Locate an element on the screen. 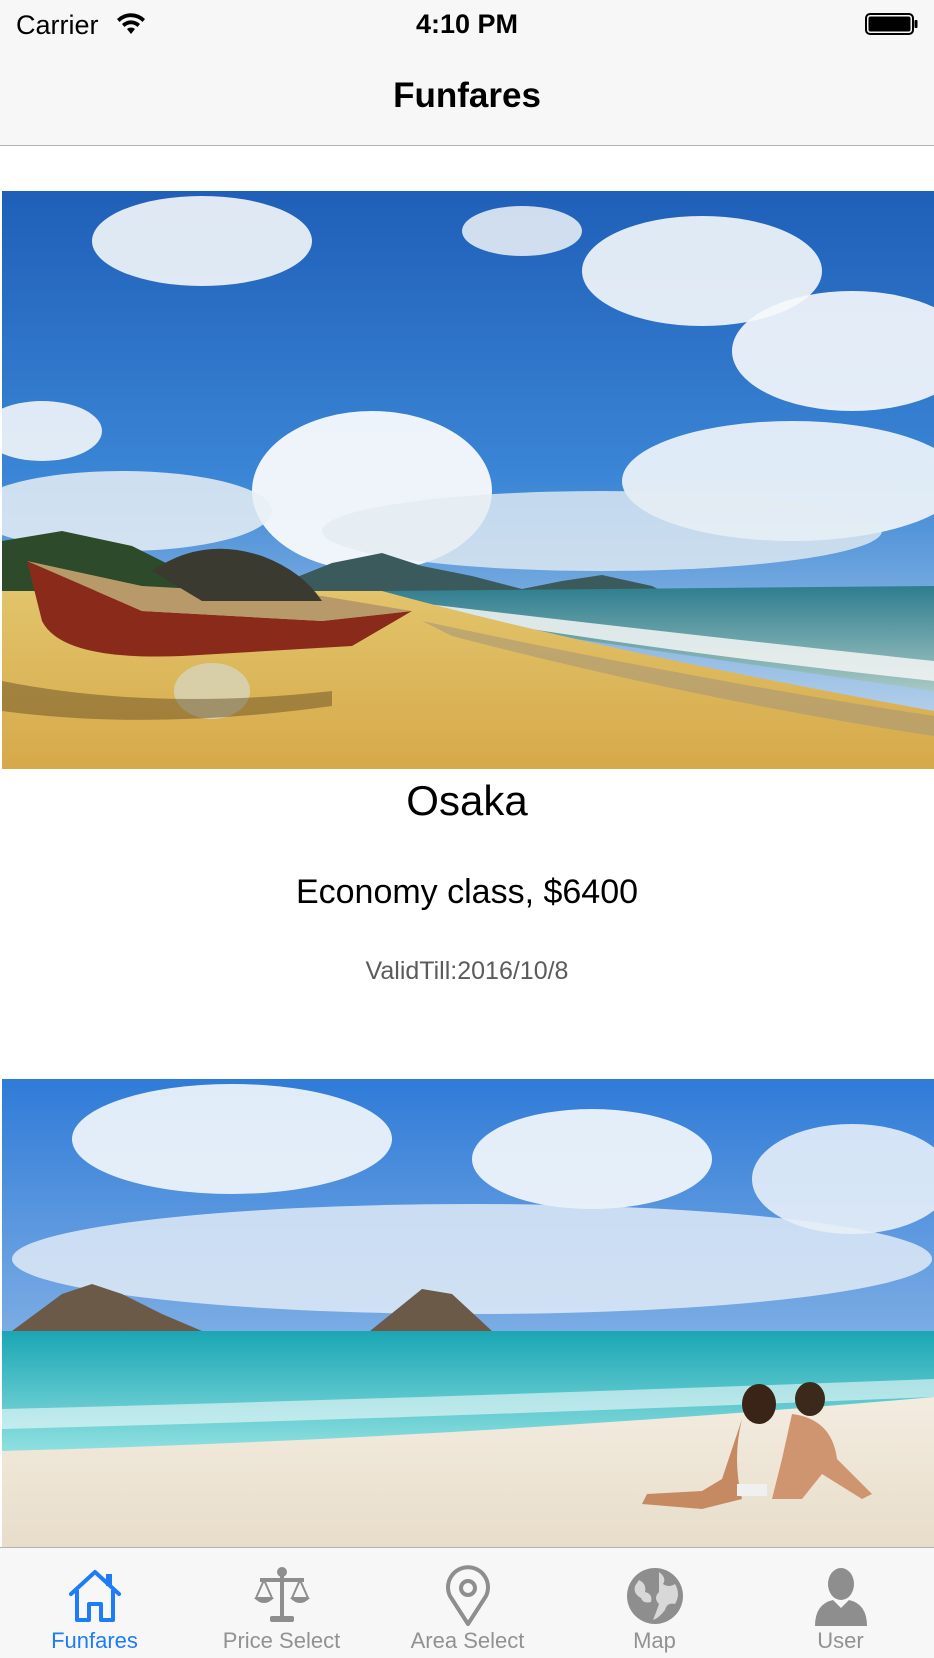 The height and width of the screenshot is (1658, 934). tab-area-select: Area Select is located at coordinates (467, 1603).